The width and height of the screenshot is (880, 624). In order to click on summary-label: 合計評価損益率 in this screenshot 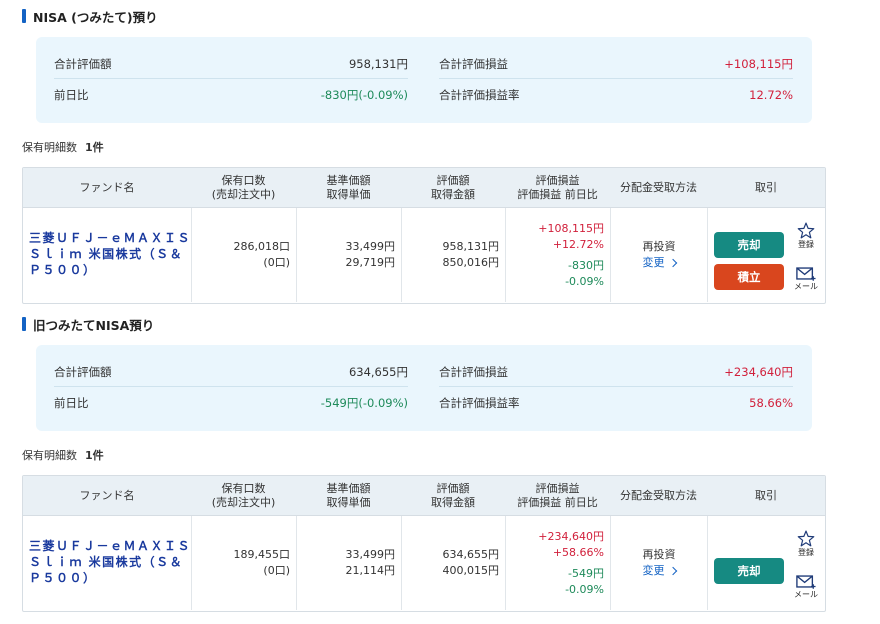, I will do `click(479, 95)`.